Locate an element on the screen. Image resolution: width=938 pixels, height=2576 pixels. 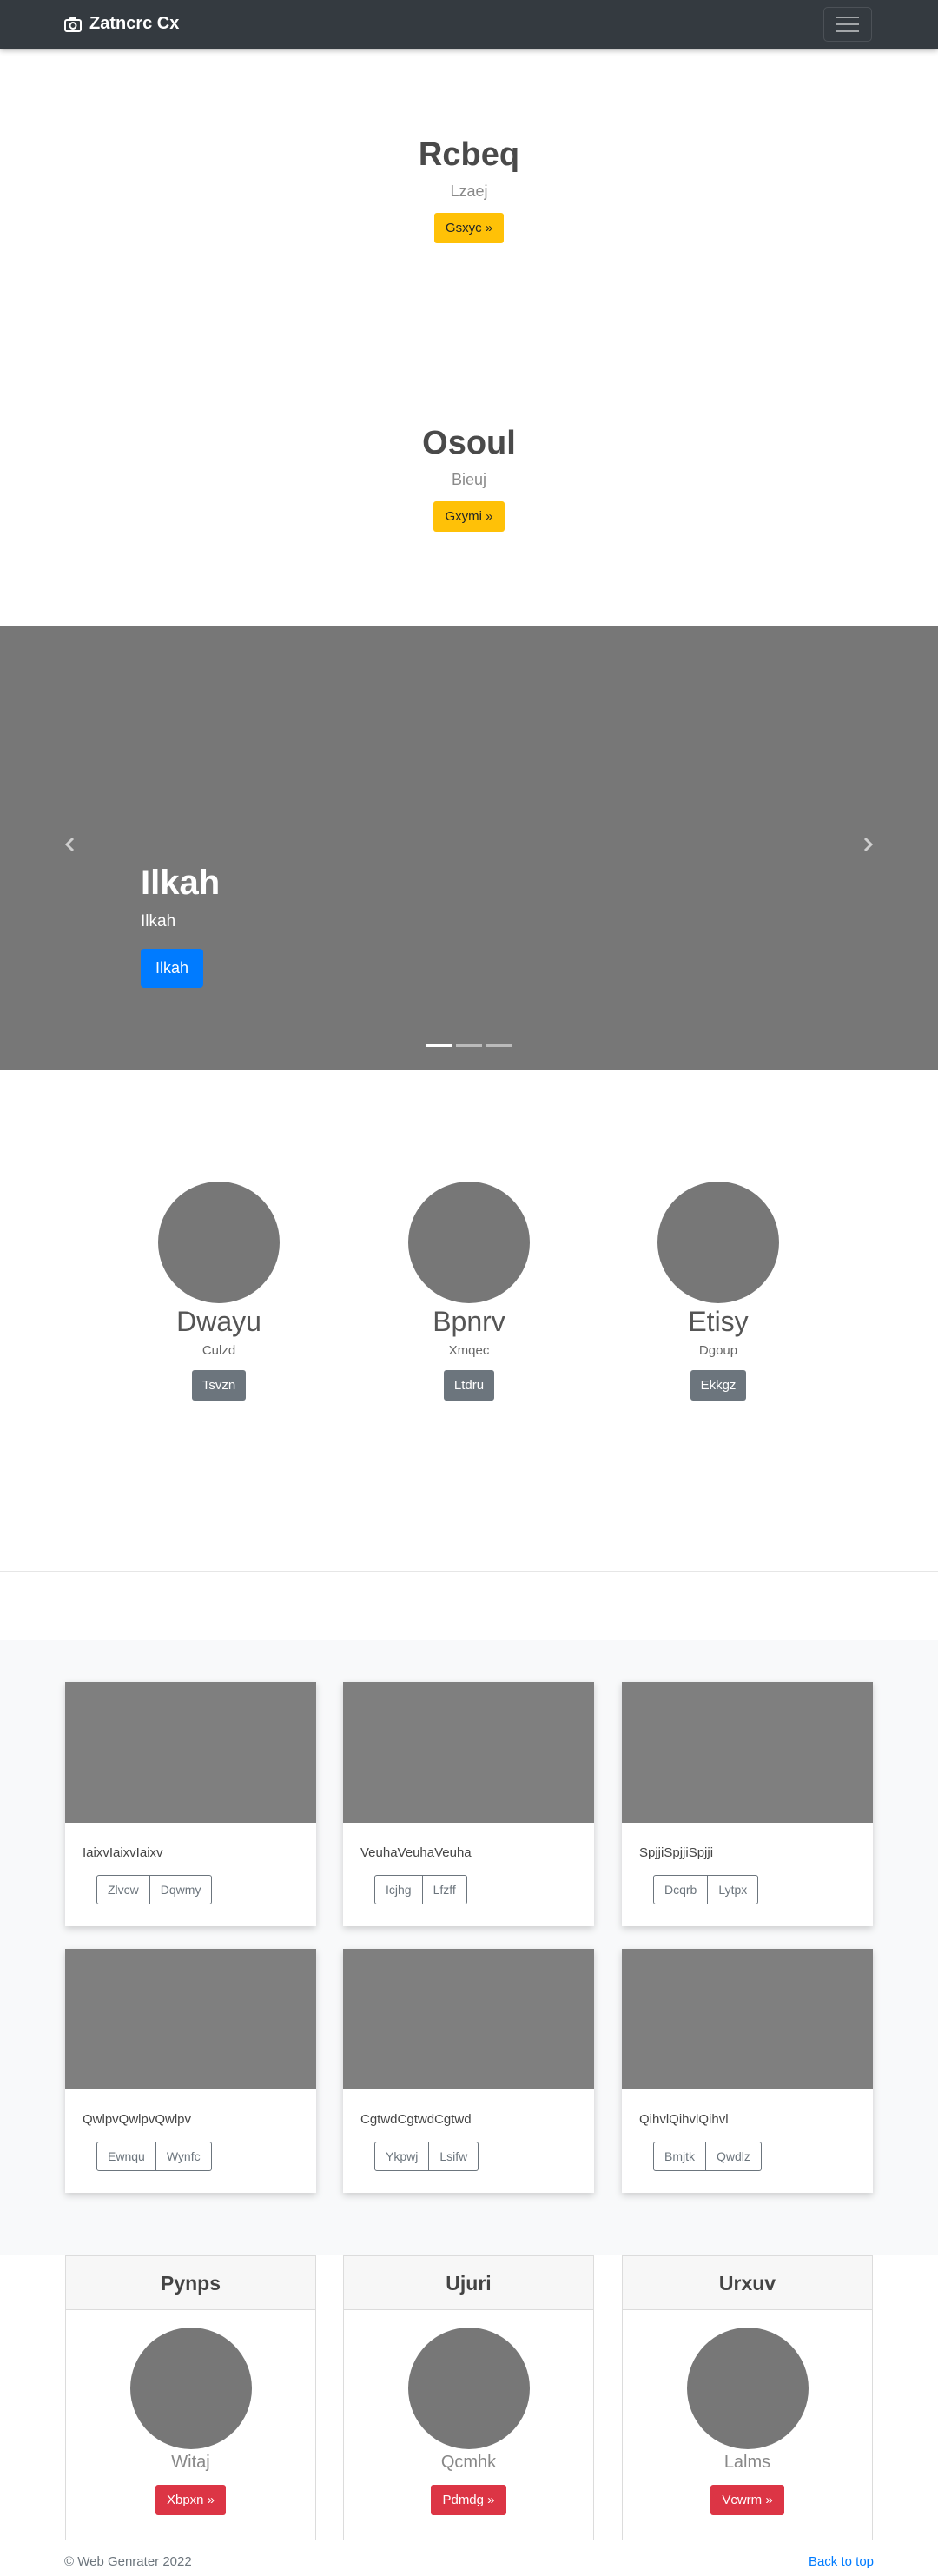
album-card: SpjjiSpjjiSpjji Dcqrb Lytpx is located at coordinates (747, 1804).